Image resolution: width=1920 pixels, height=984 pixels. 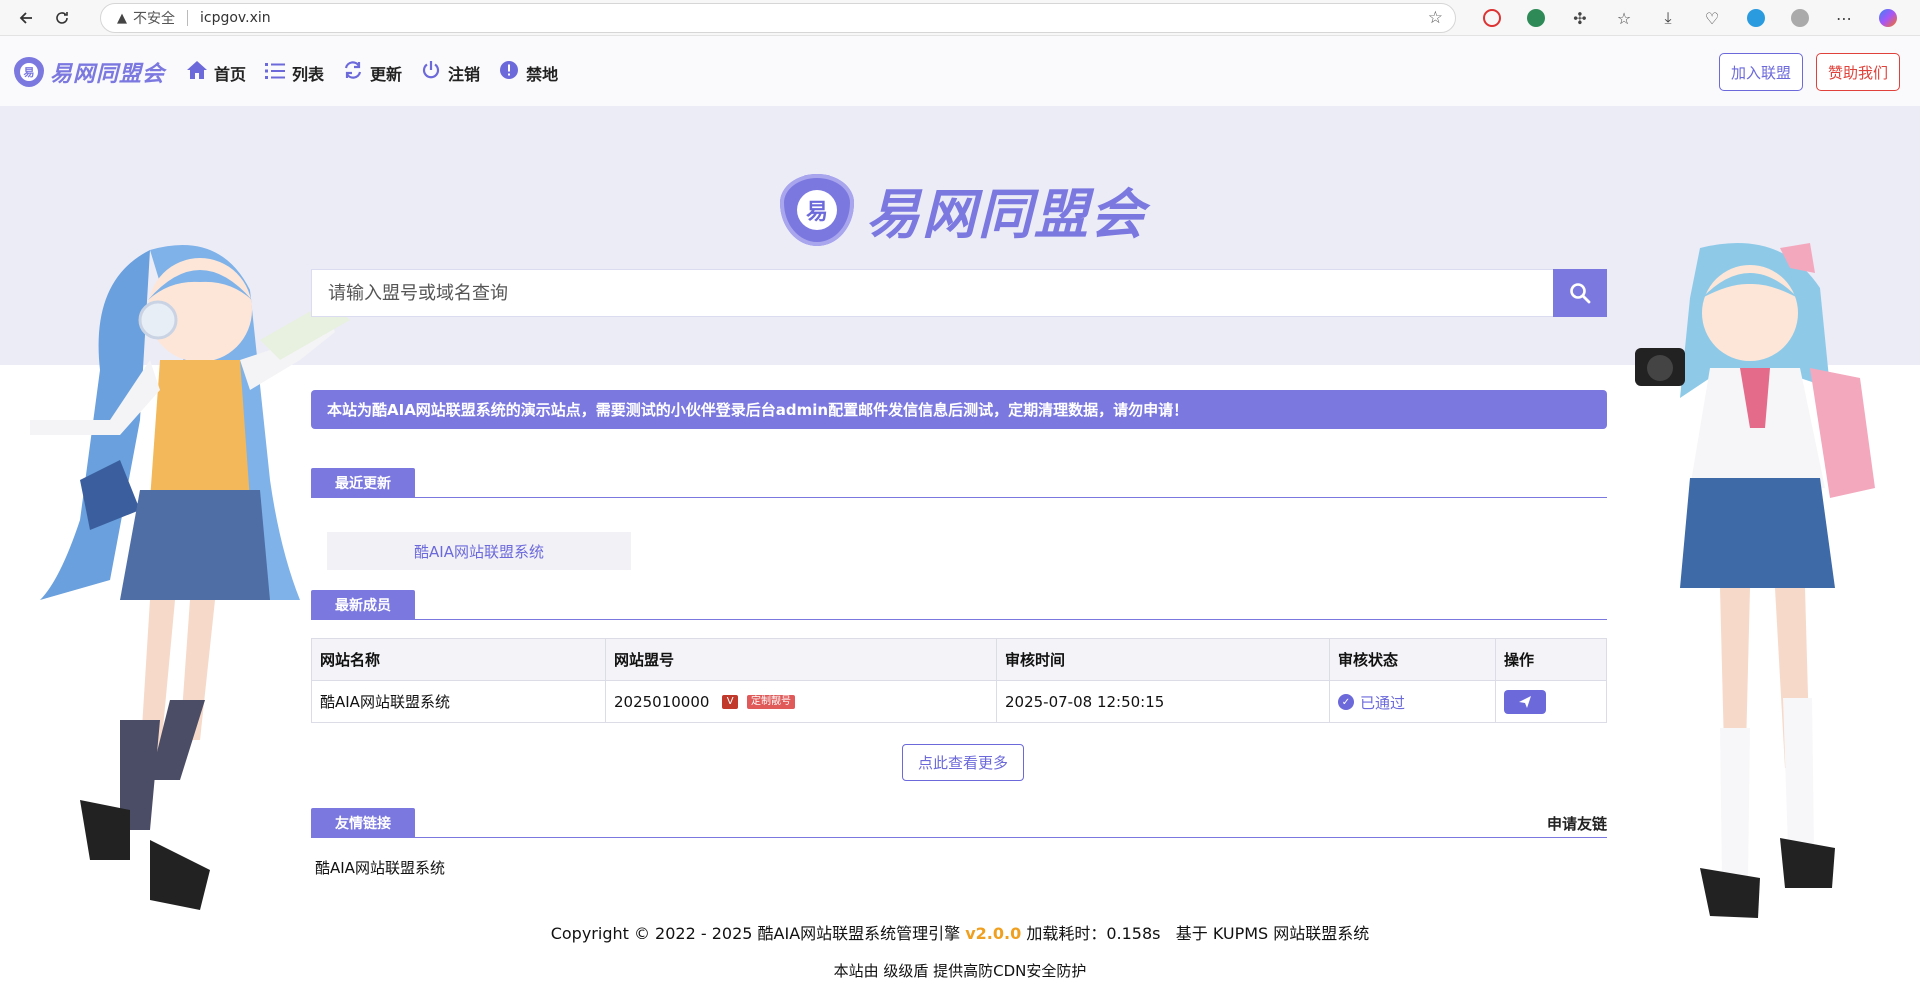 What do you see at coordinates (458, 701) in the screenshot?
I see `site-name-cell: 酷AIA网站联盟系统` at bounding box center [458, 701].